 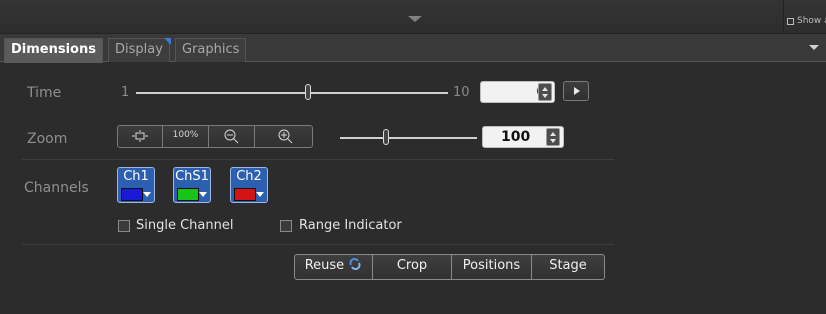 I want to click on channel-name: ChS1, so click(x=192, y=176).